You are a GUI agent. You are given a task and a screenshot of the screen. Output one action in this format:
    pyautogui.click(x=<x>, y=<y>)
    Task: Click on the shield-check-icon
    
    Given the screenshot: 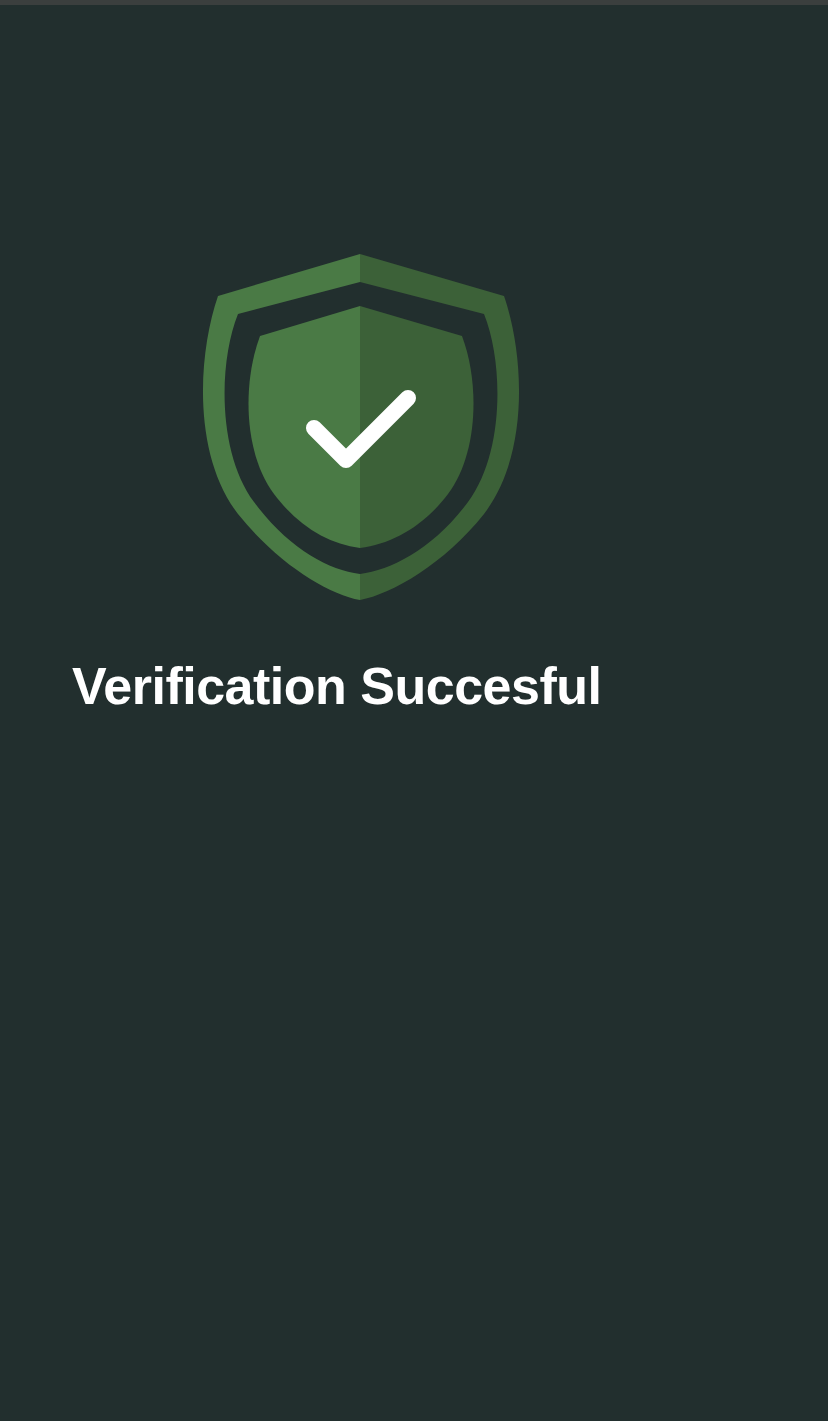 What is the action you would take?
    pyautogui.click(x=361, y=427)
    